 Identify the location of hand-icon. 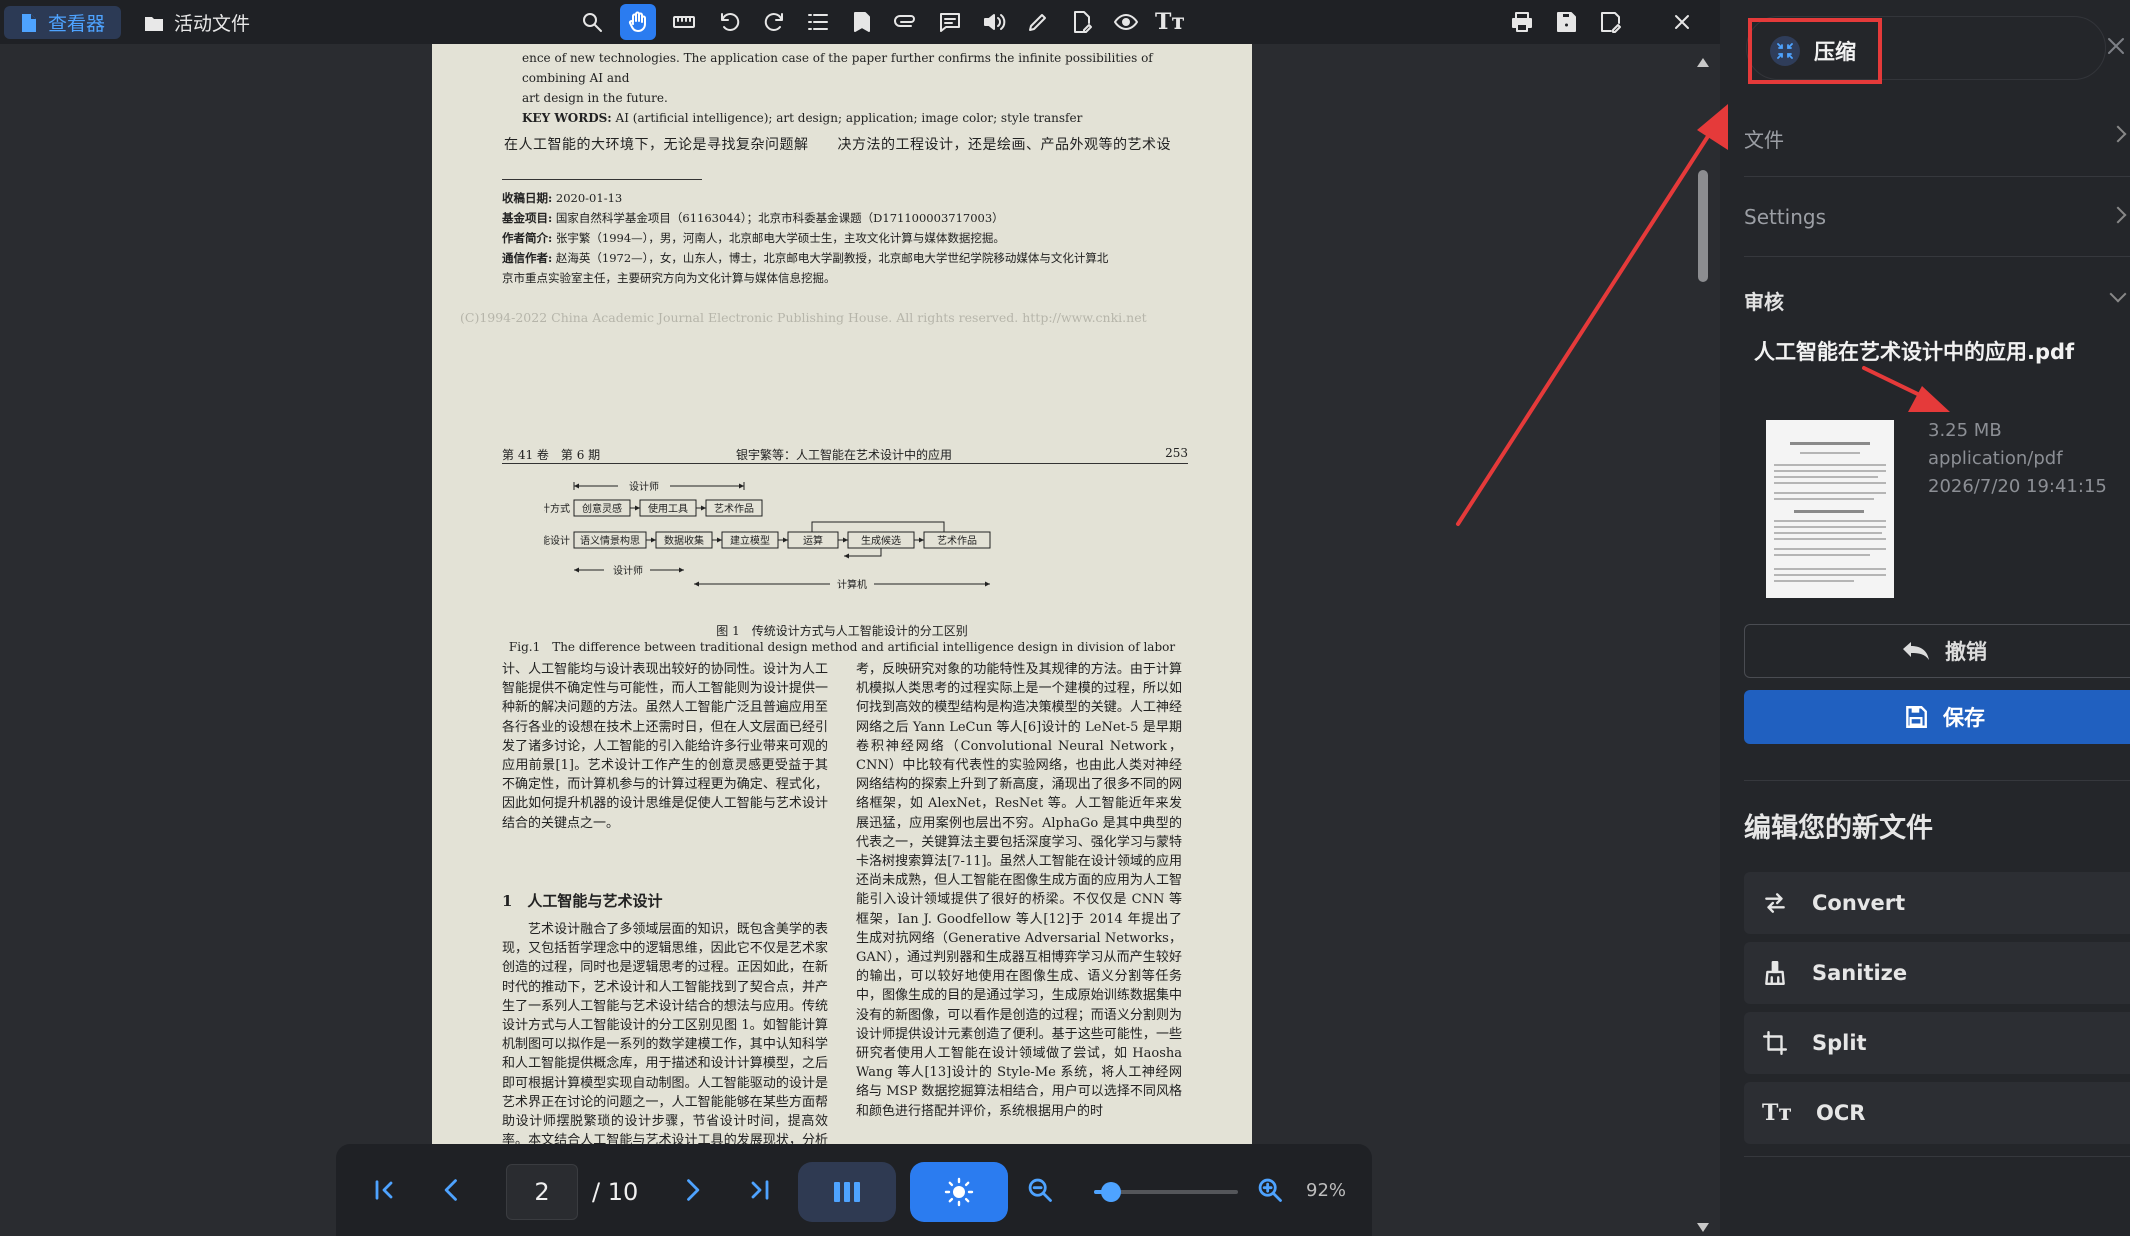
(637, 21).